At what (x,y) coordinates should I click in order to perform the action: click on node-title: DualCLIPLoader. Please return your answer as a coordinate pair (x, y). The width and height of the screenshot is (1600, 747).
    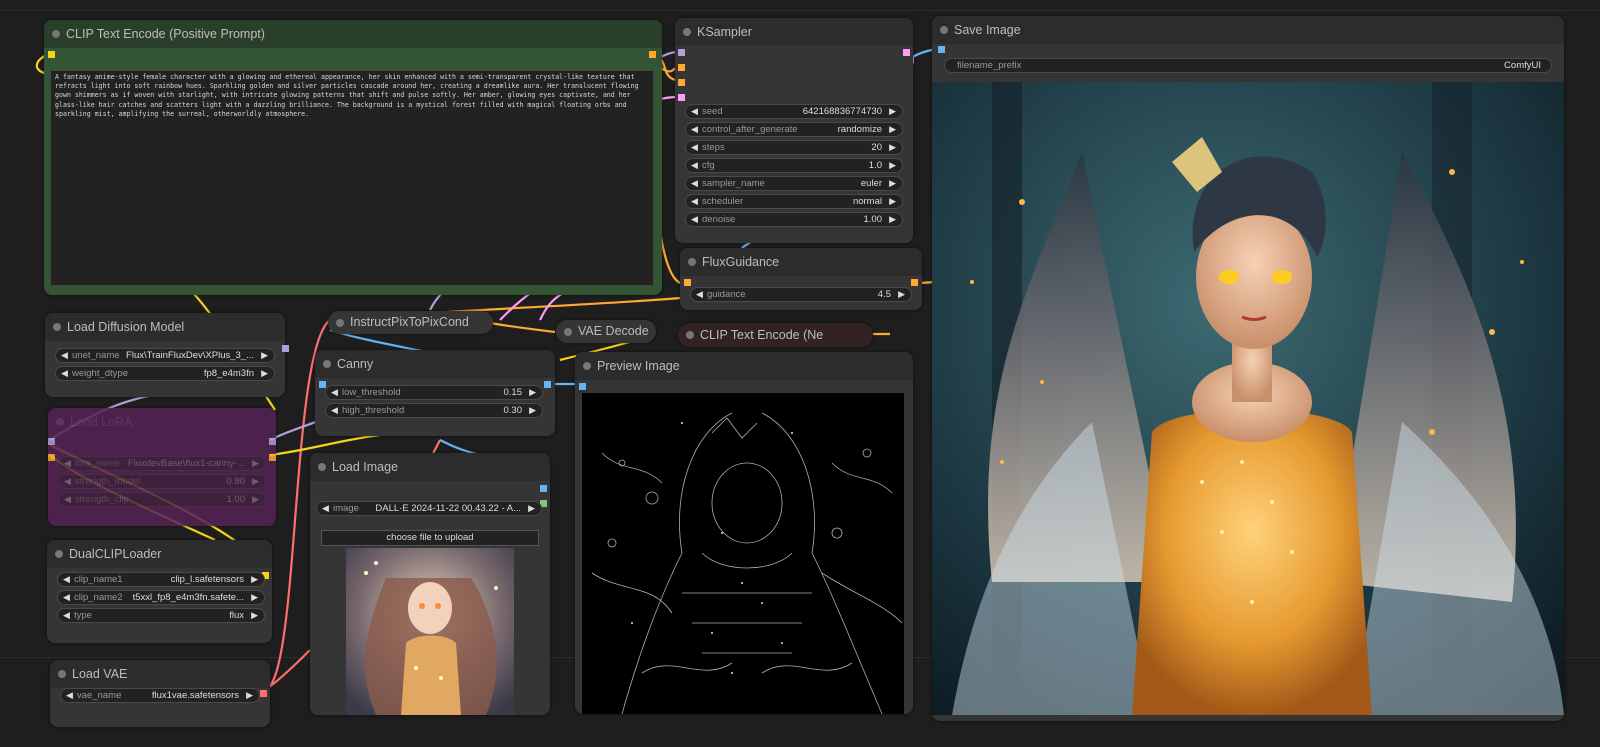
    Looking at the image, I should click on (159, 554).